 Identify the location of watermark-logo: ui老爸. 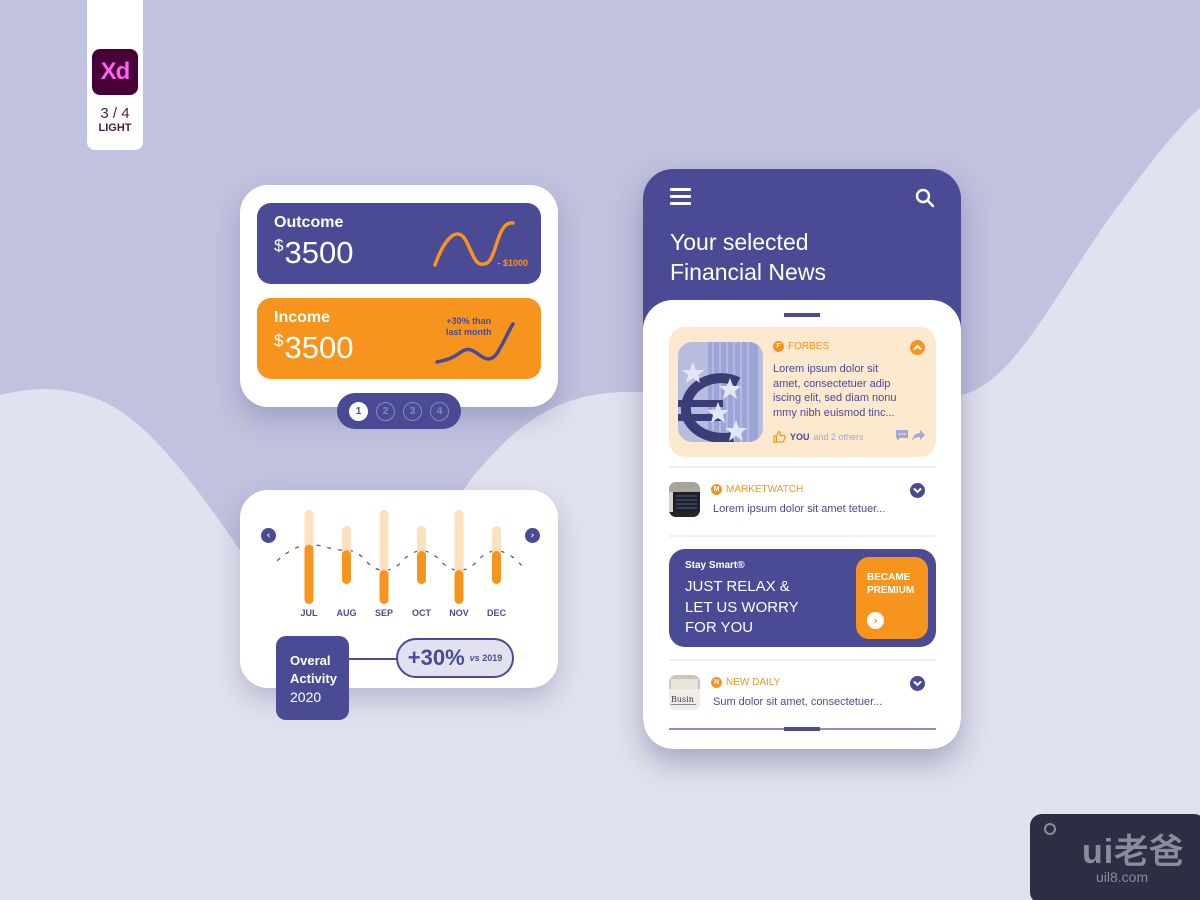
(1133, 852).